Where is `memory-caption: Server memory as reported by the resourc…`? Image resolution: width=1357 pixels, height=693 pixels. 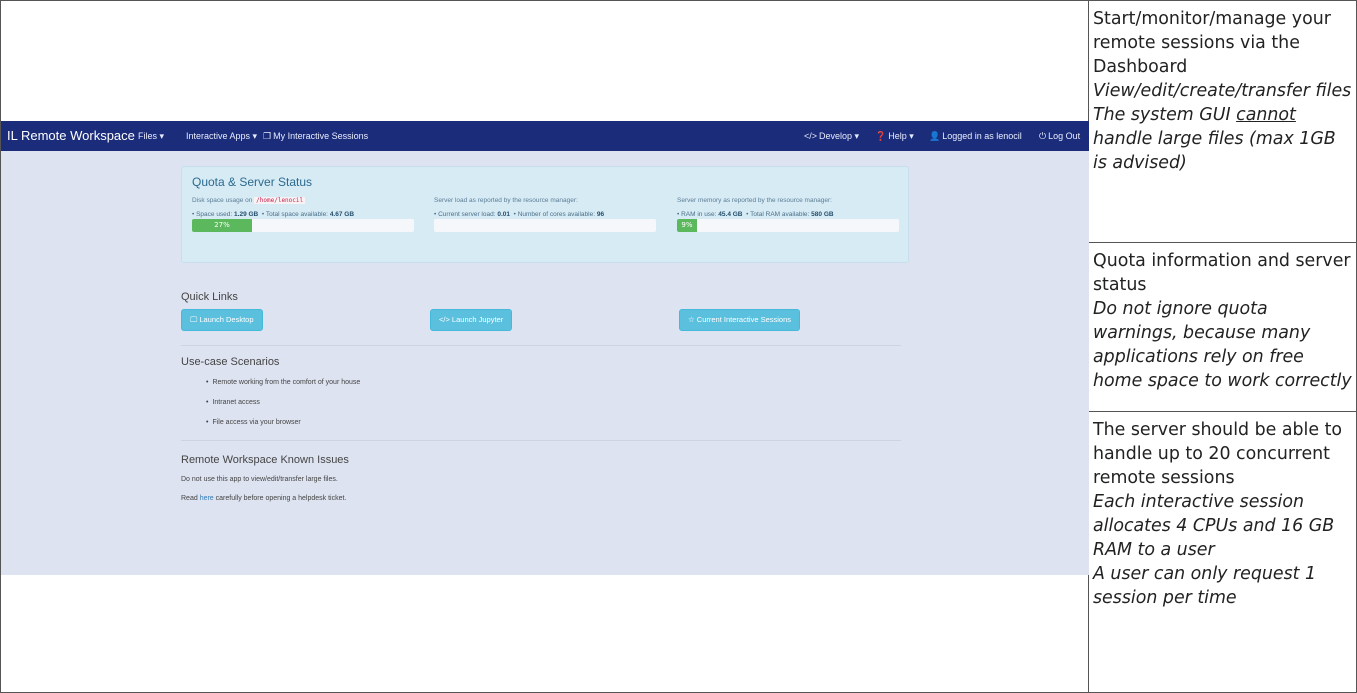 memory-caption: Server memory as reported by the resourc… is located at coordinates (754, 200).